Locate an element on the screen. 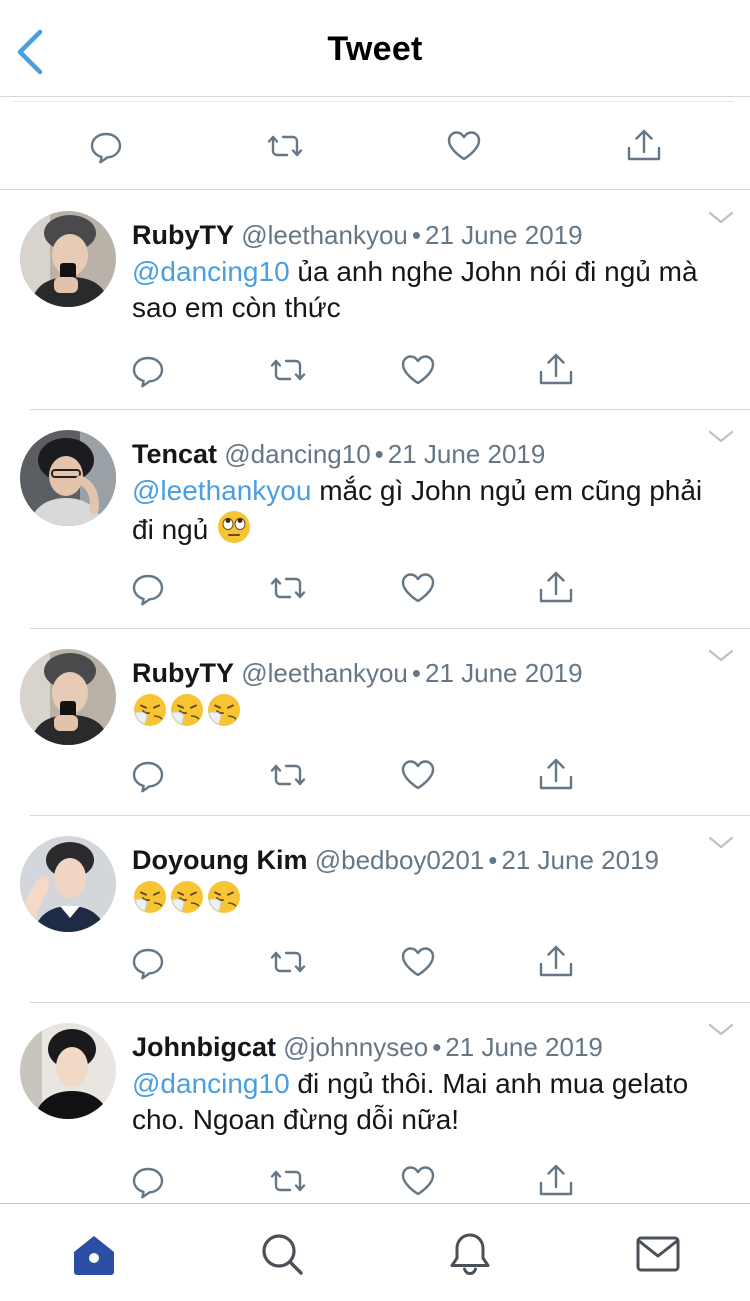 The image size is (750, 1301). tab-notifications is located at coordinates (470, 1254).